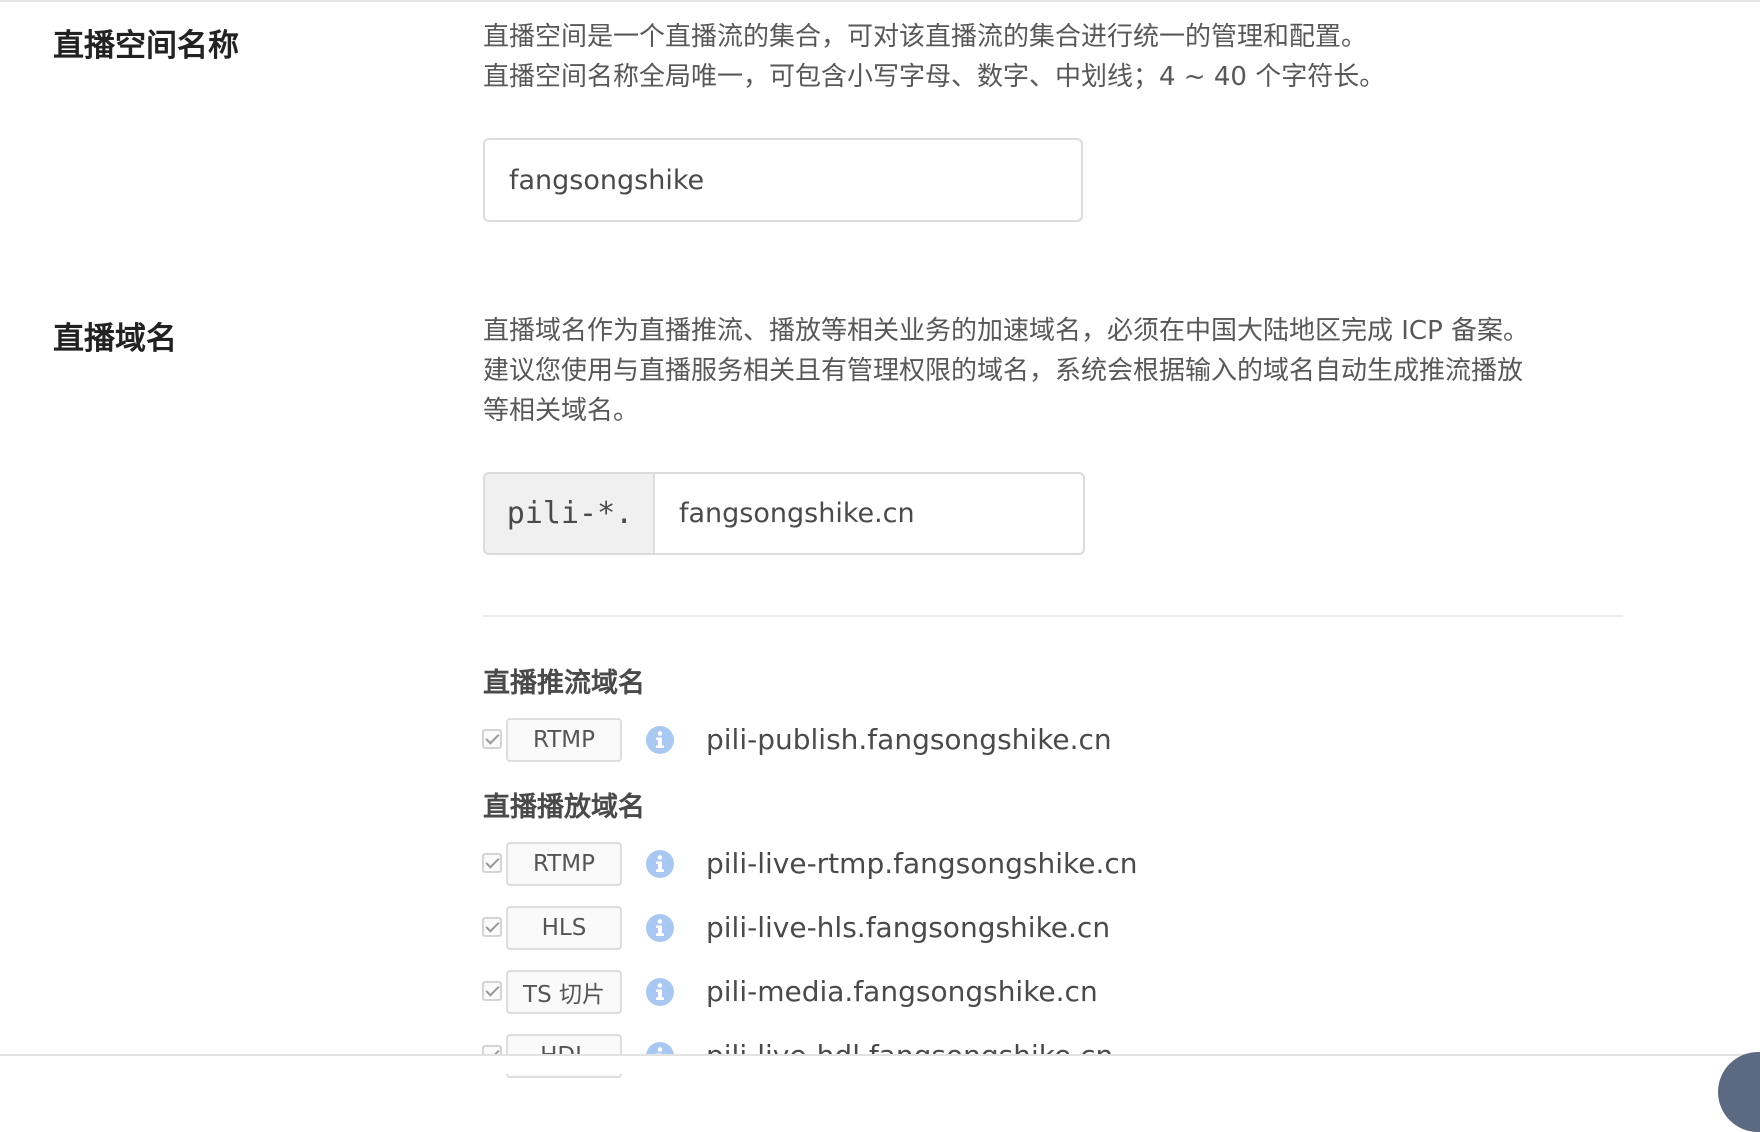  Describe the element at coordinates (492, 739) in the screenshot. I see `publish-rtmp-checkbox` at that location.